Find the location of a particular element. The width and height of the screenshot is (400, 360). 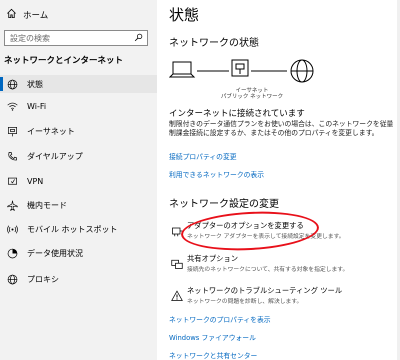

sidebar-item-vpn: VPN is located at coordinates (78, 181).